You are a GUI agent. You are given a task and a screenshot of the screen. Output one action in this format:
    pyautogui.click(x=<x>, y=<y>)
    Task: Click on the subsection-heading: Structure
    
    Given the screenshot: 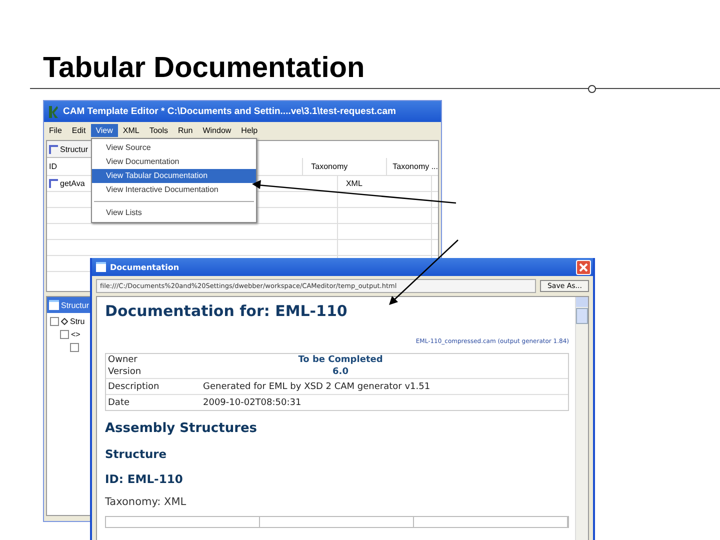 What is the action you would take?
    pyautogui.click(x=136, y=454)
    